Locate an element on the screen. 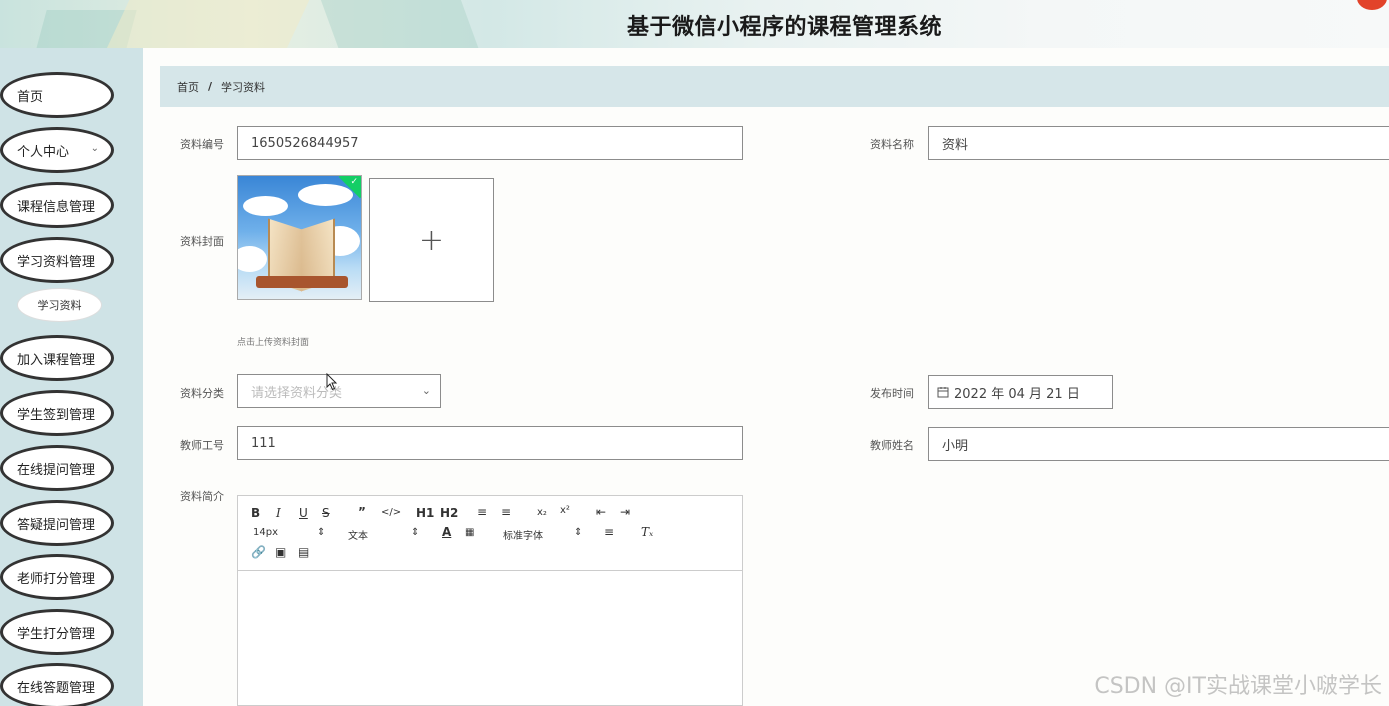  mouse-cursor-icon is located at coordinates (332, 382).